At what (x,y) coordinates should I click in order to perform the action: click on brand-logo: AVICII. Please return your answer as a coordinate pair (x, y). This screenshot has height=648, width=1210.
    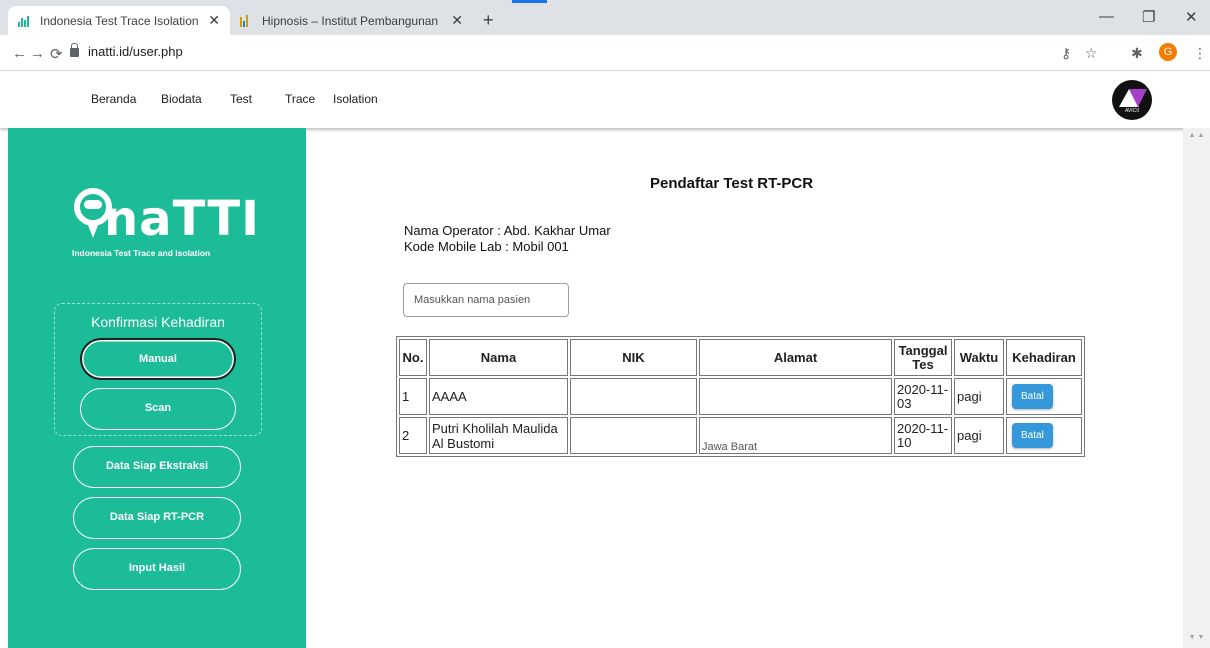
    Looking at the image, I should click on (1132, 100).